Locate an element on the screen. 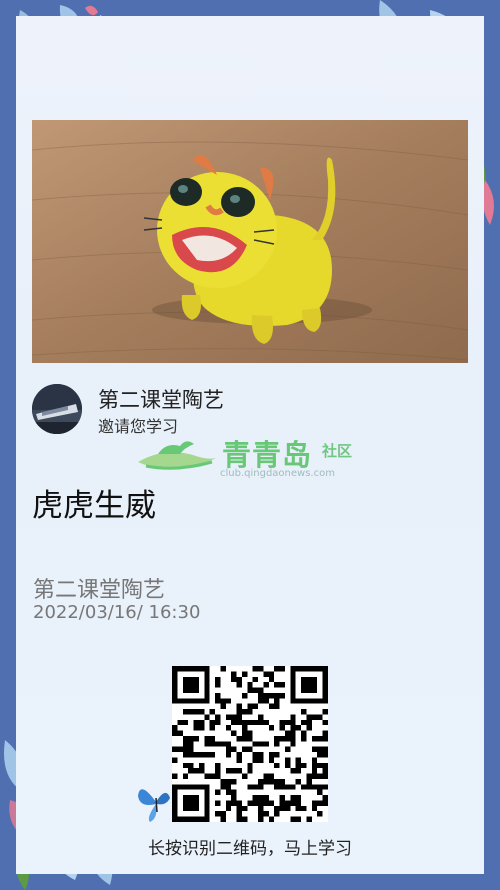 The height and width of the screenshot is (890, 500). author-avatar is located at coordinates (57, 409).